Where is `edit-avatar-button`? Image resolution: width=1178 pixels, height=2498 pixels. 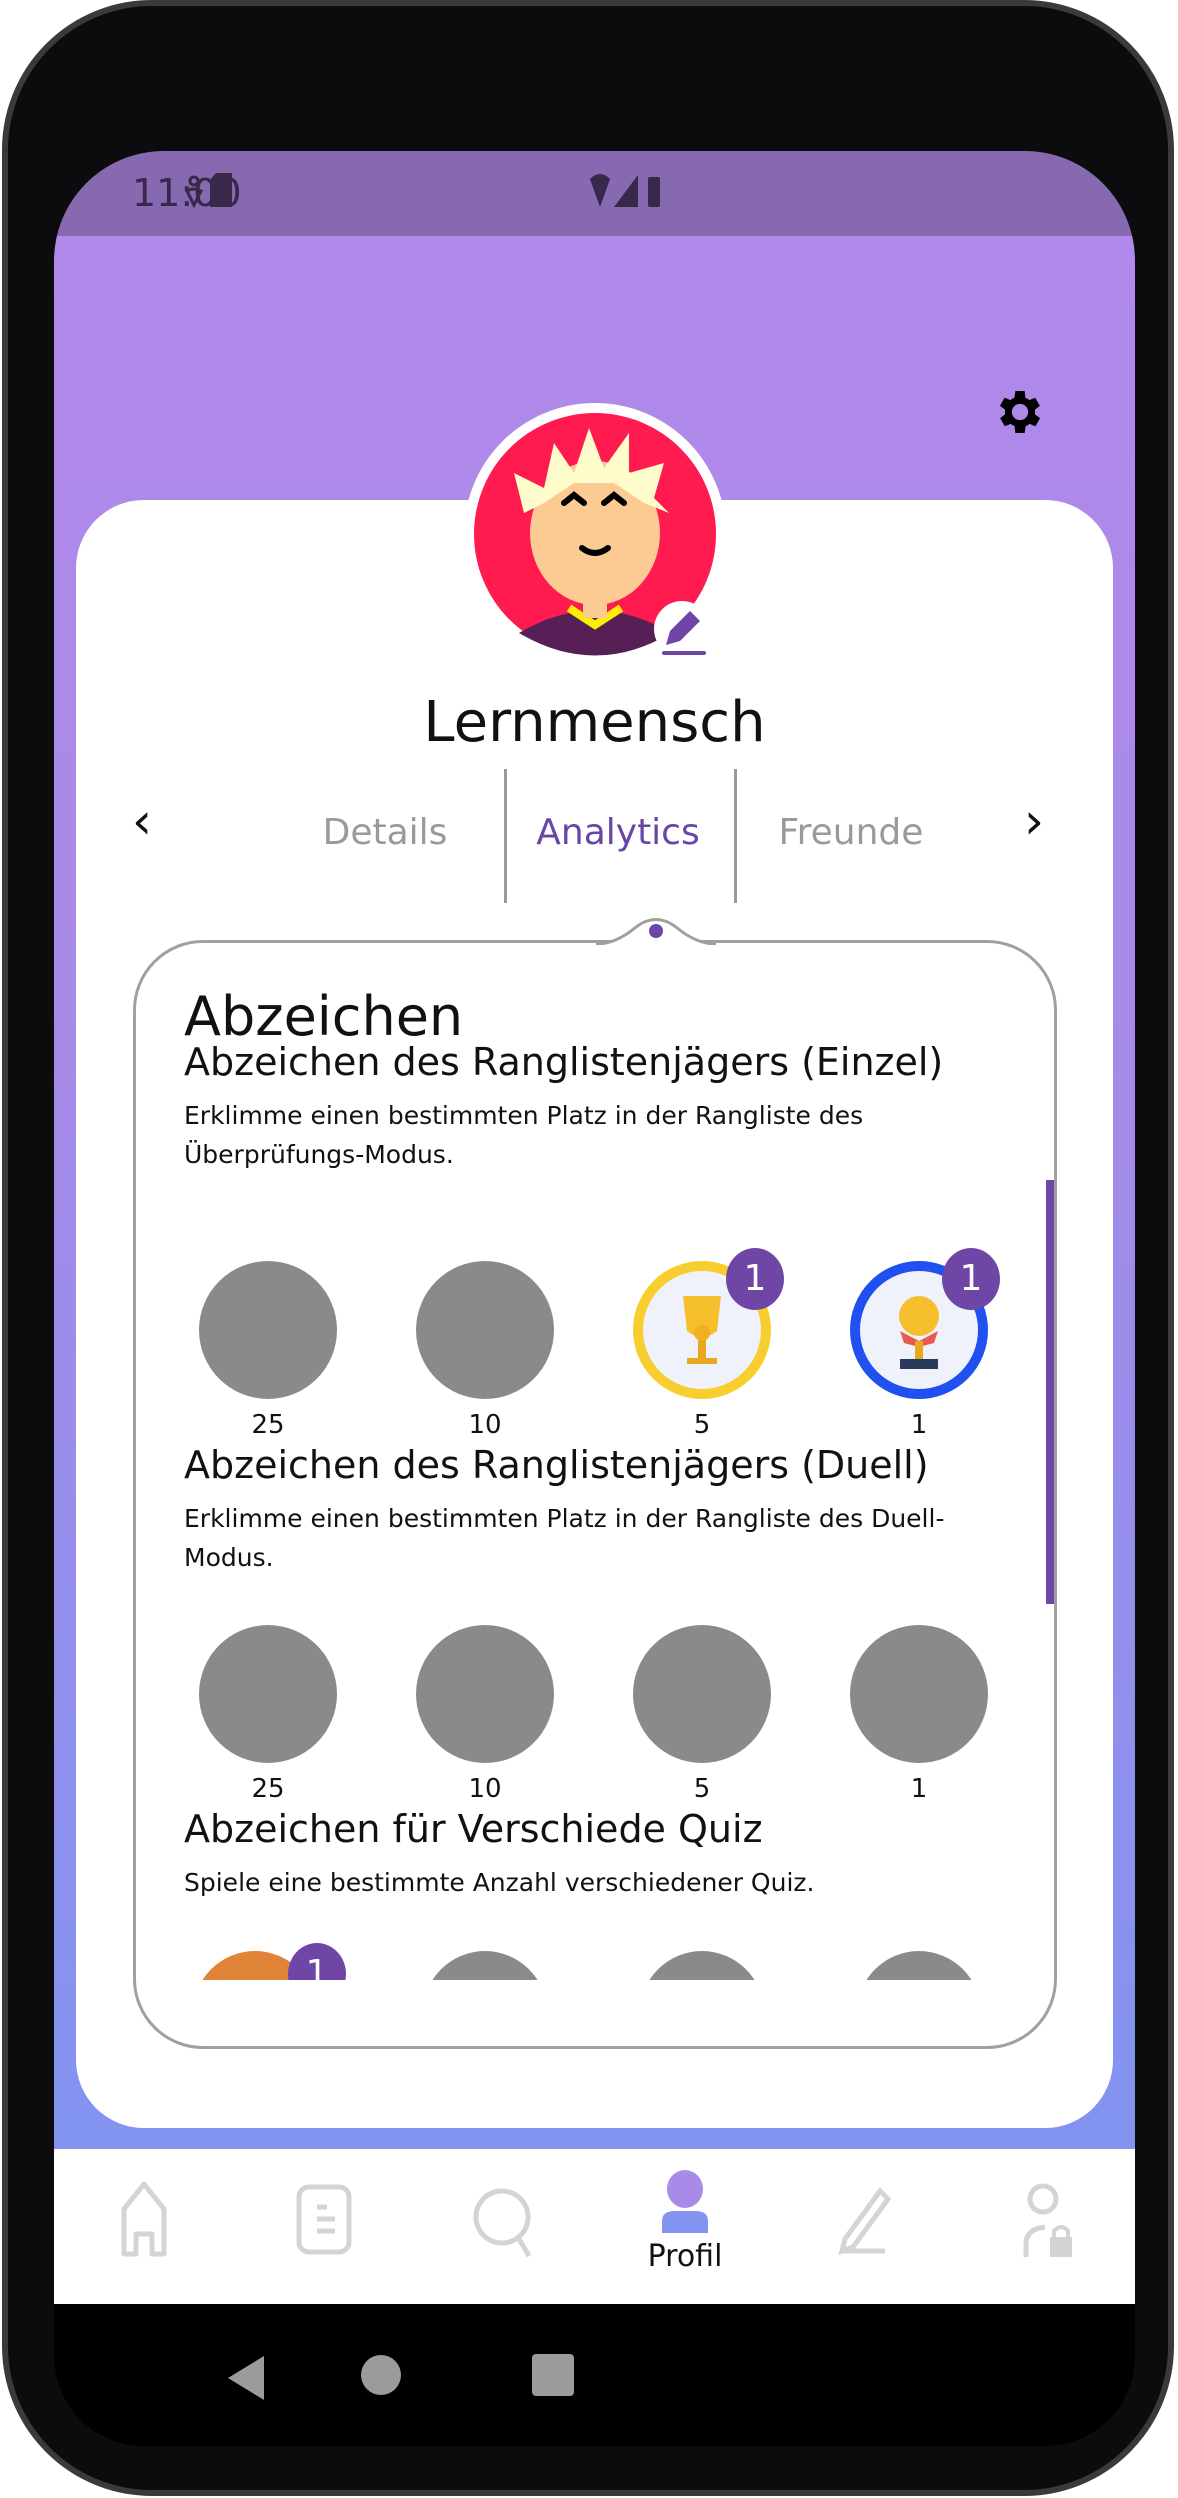 edit-avatar-button is located at coordinates (682, 629).